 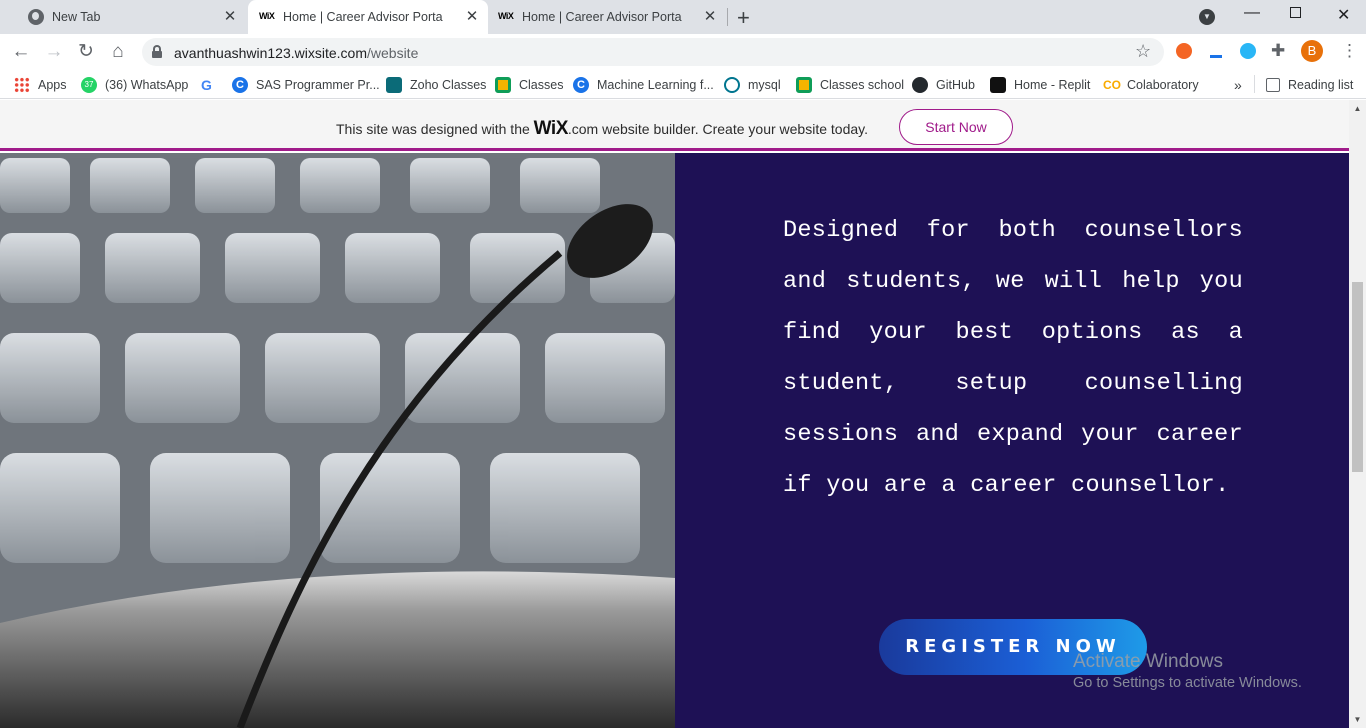 I want to click on bookmark-replit: Home - Replit, so click(x=1040, y=85).